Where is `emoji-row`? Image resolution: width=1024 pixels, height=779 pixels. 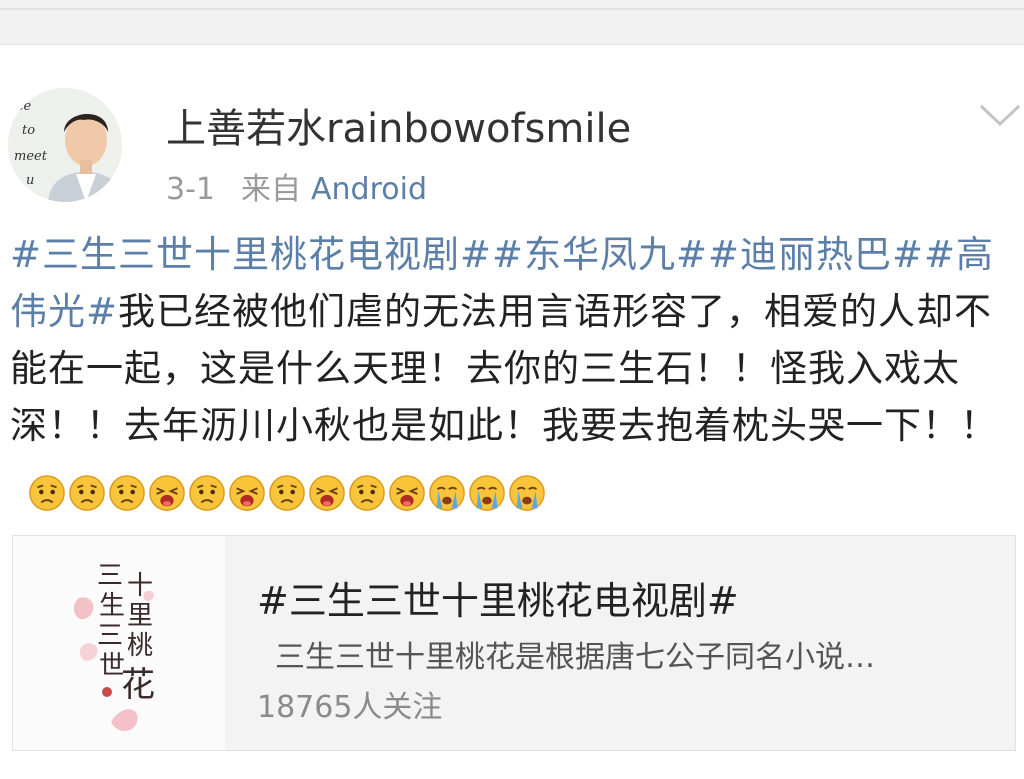
emoji-row is located at coordinates (288, 490).